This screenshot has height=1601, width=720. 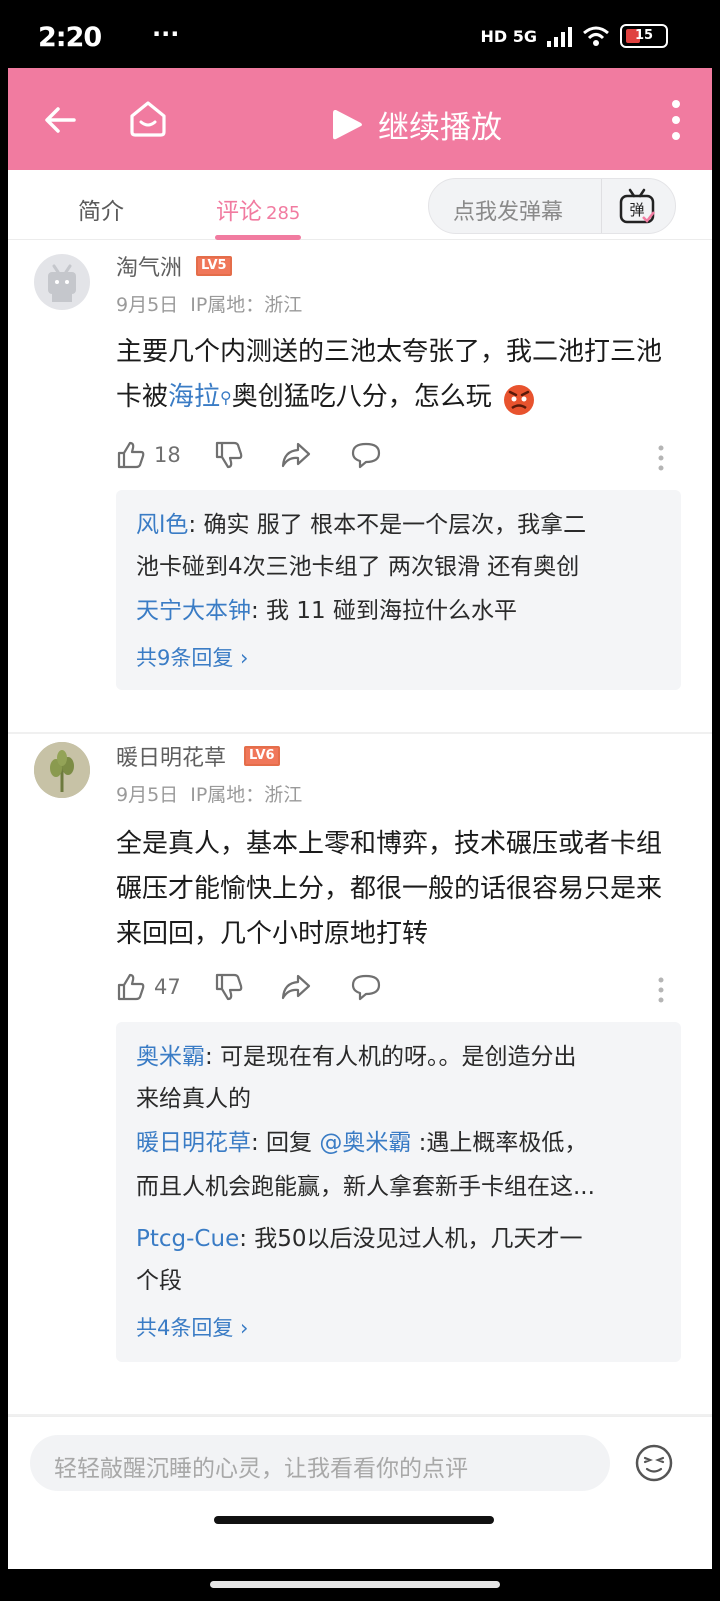 I want to click on comment-input: 轻轻敲醒沉睡的心灵，让我看看你的点评, so click(x=320, y=1463).